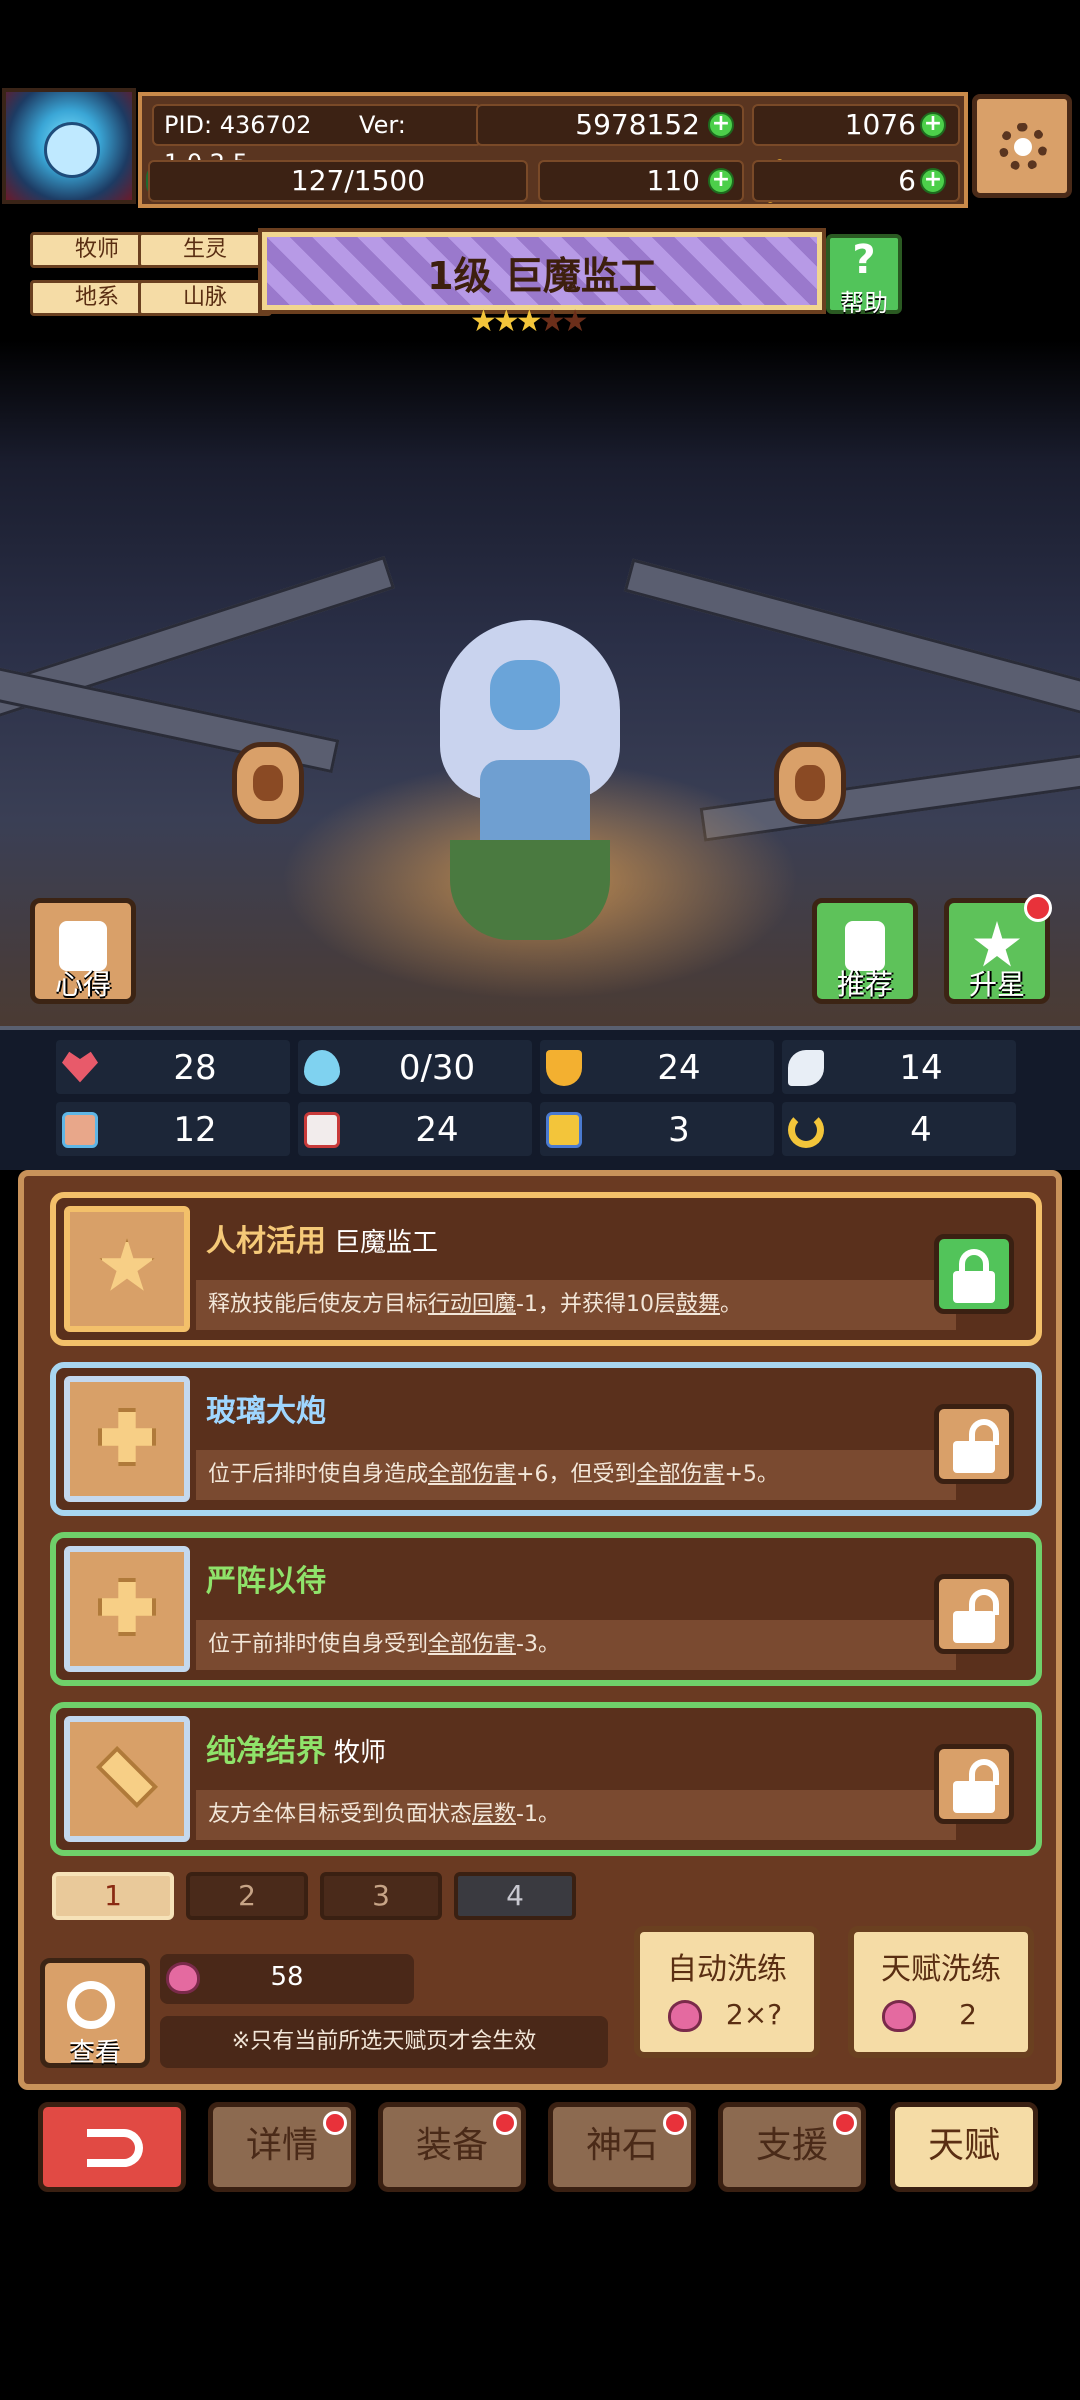 This screenshot has height=2400, width=1080. I want to click on stat-defense-value: 24, so click(679, 1068).